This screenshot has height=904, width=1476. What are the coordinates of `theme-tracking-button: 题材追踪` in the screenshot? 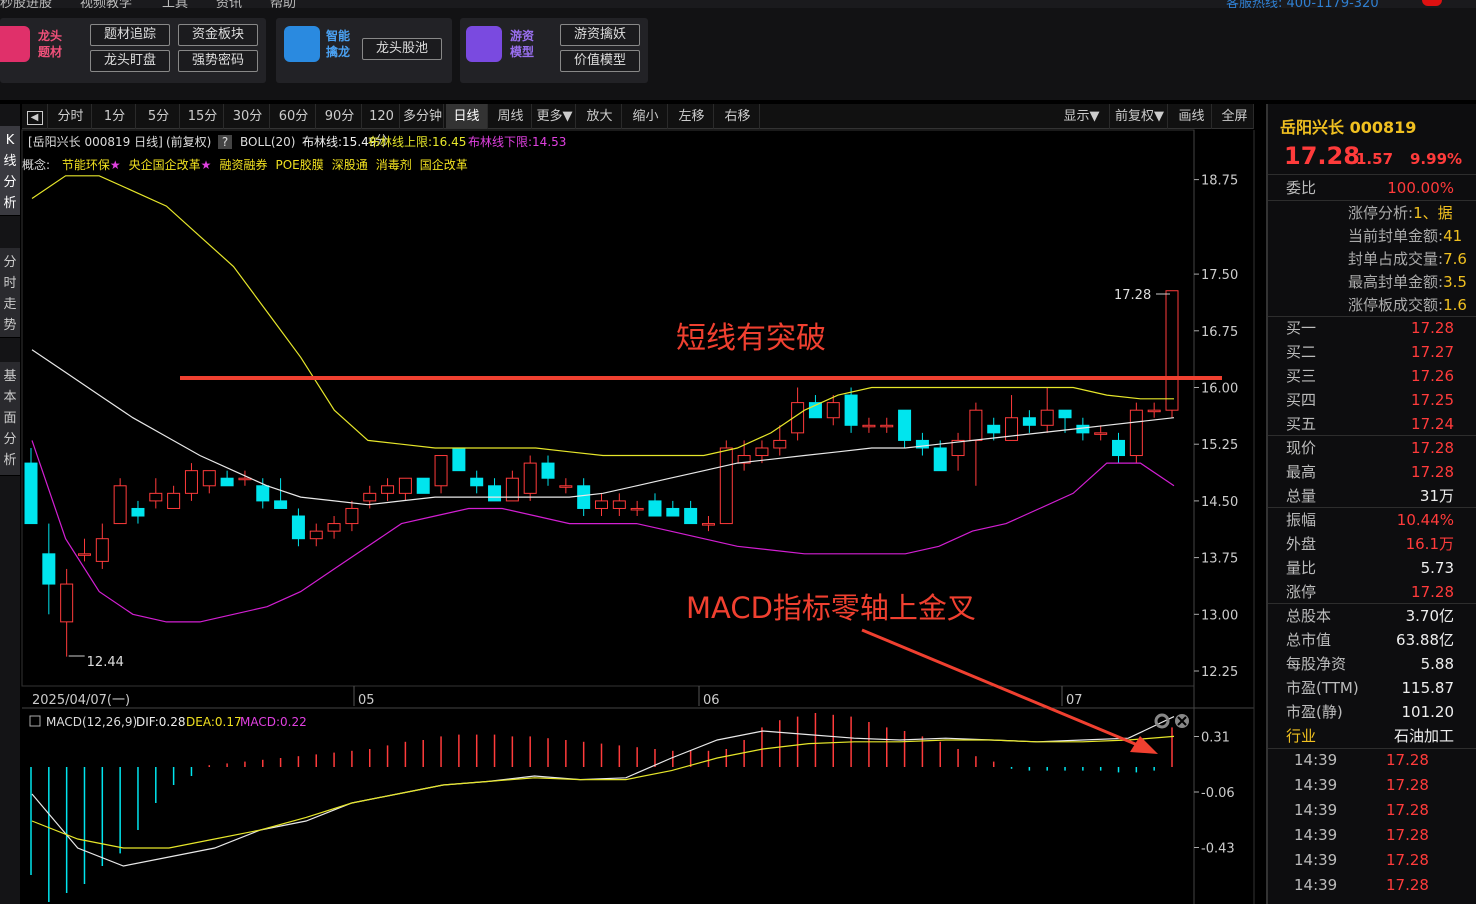 It's located at (130, 35).